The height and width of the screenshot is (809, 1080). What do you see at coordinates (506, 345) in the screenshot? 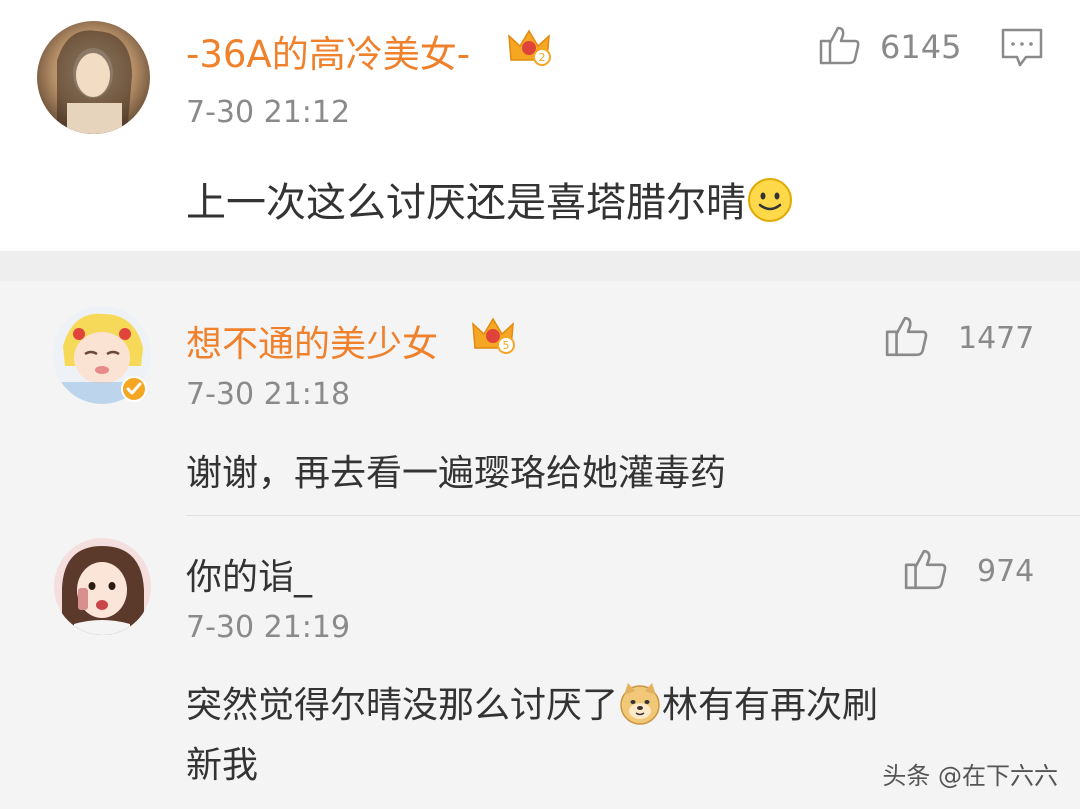
I see `svg-text: 5` at bounding box center [506, 345].